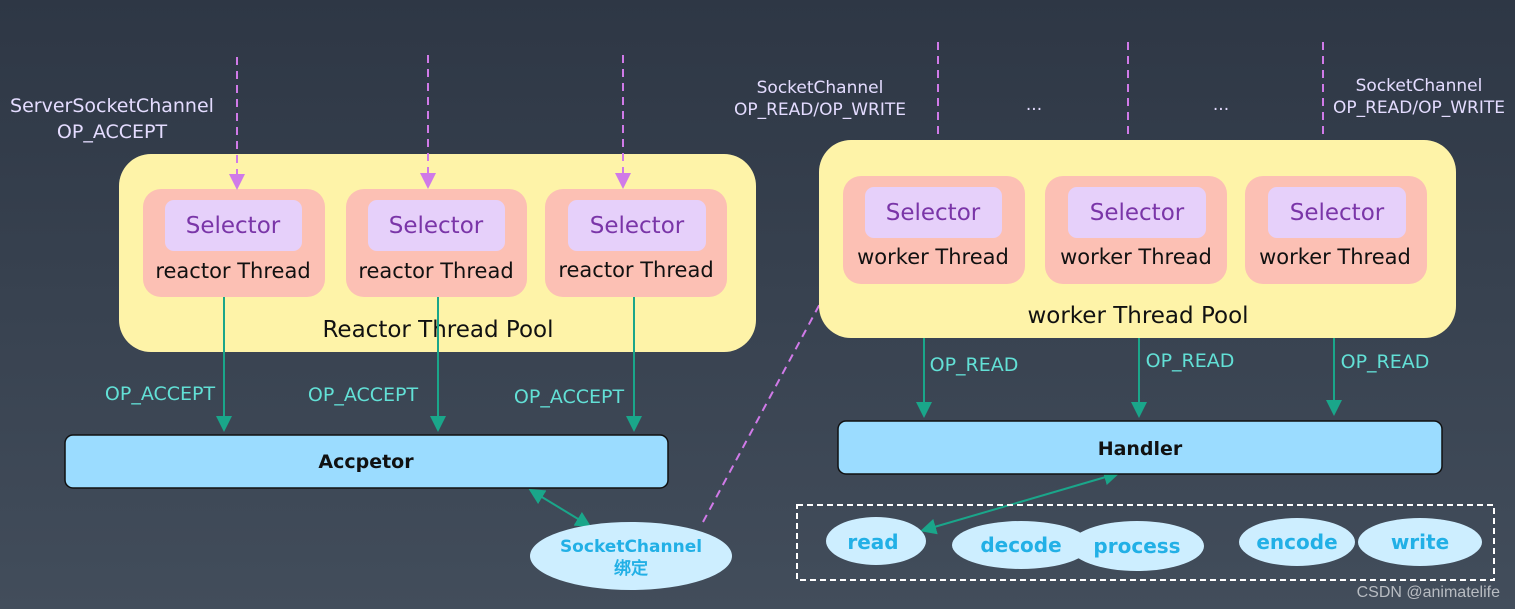  What do you see at coordinates (631, 547) in the screenshot?
I see `socket-channel-label: SocketChannel` at bounding box center [631, 547].